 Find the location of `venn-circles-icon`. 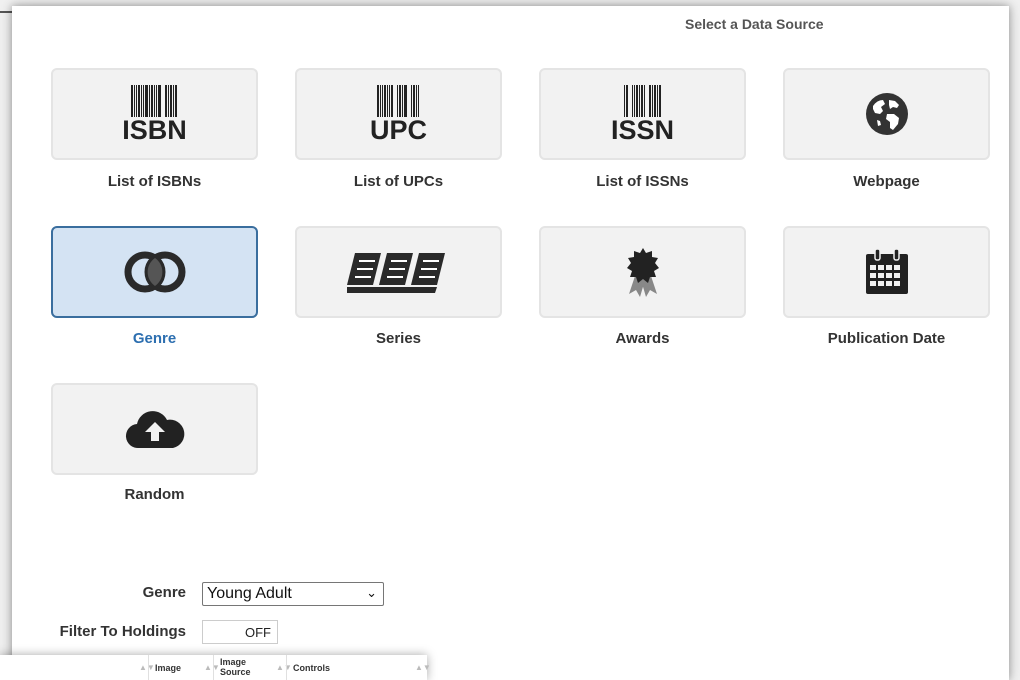

venn-circles-icon is located at coordinates (154, 272).